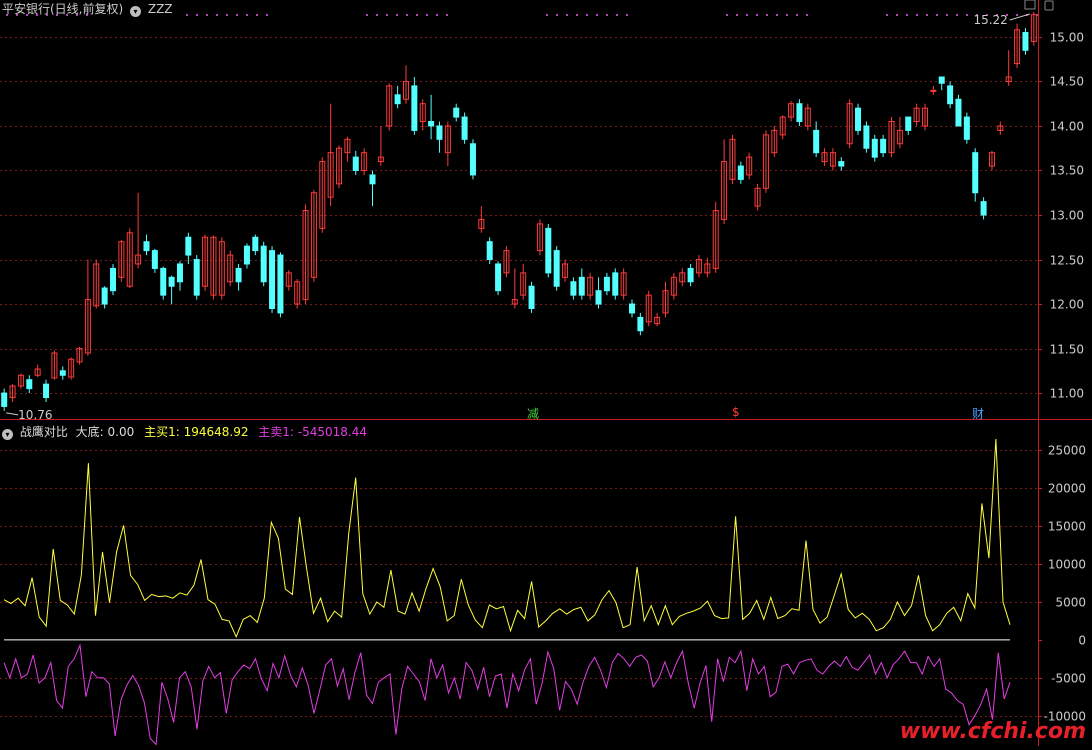  What do you see at coordinates (1067, 527) in the screenshot?
I see `indicator-tick-label: 15000` at bounding box center [1067, 527].